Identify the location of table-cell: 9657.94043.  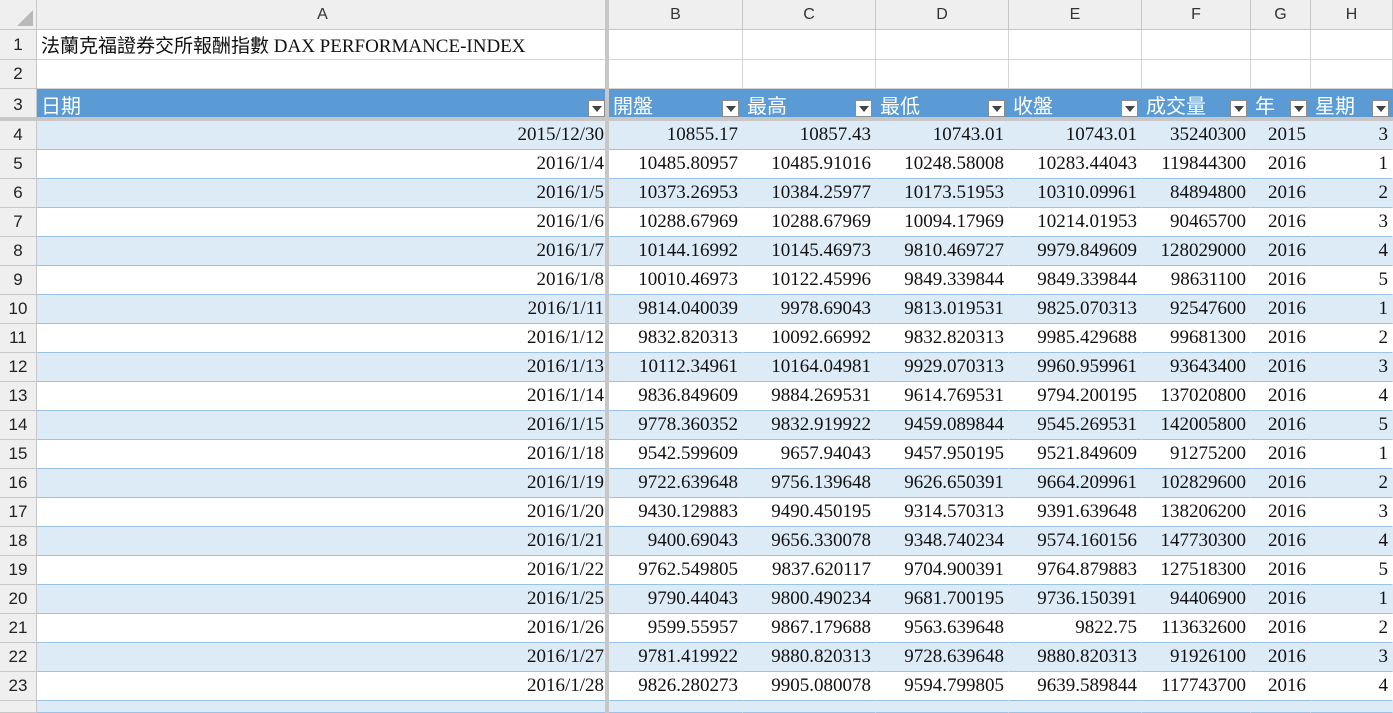
(809, 454).